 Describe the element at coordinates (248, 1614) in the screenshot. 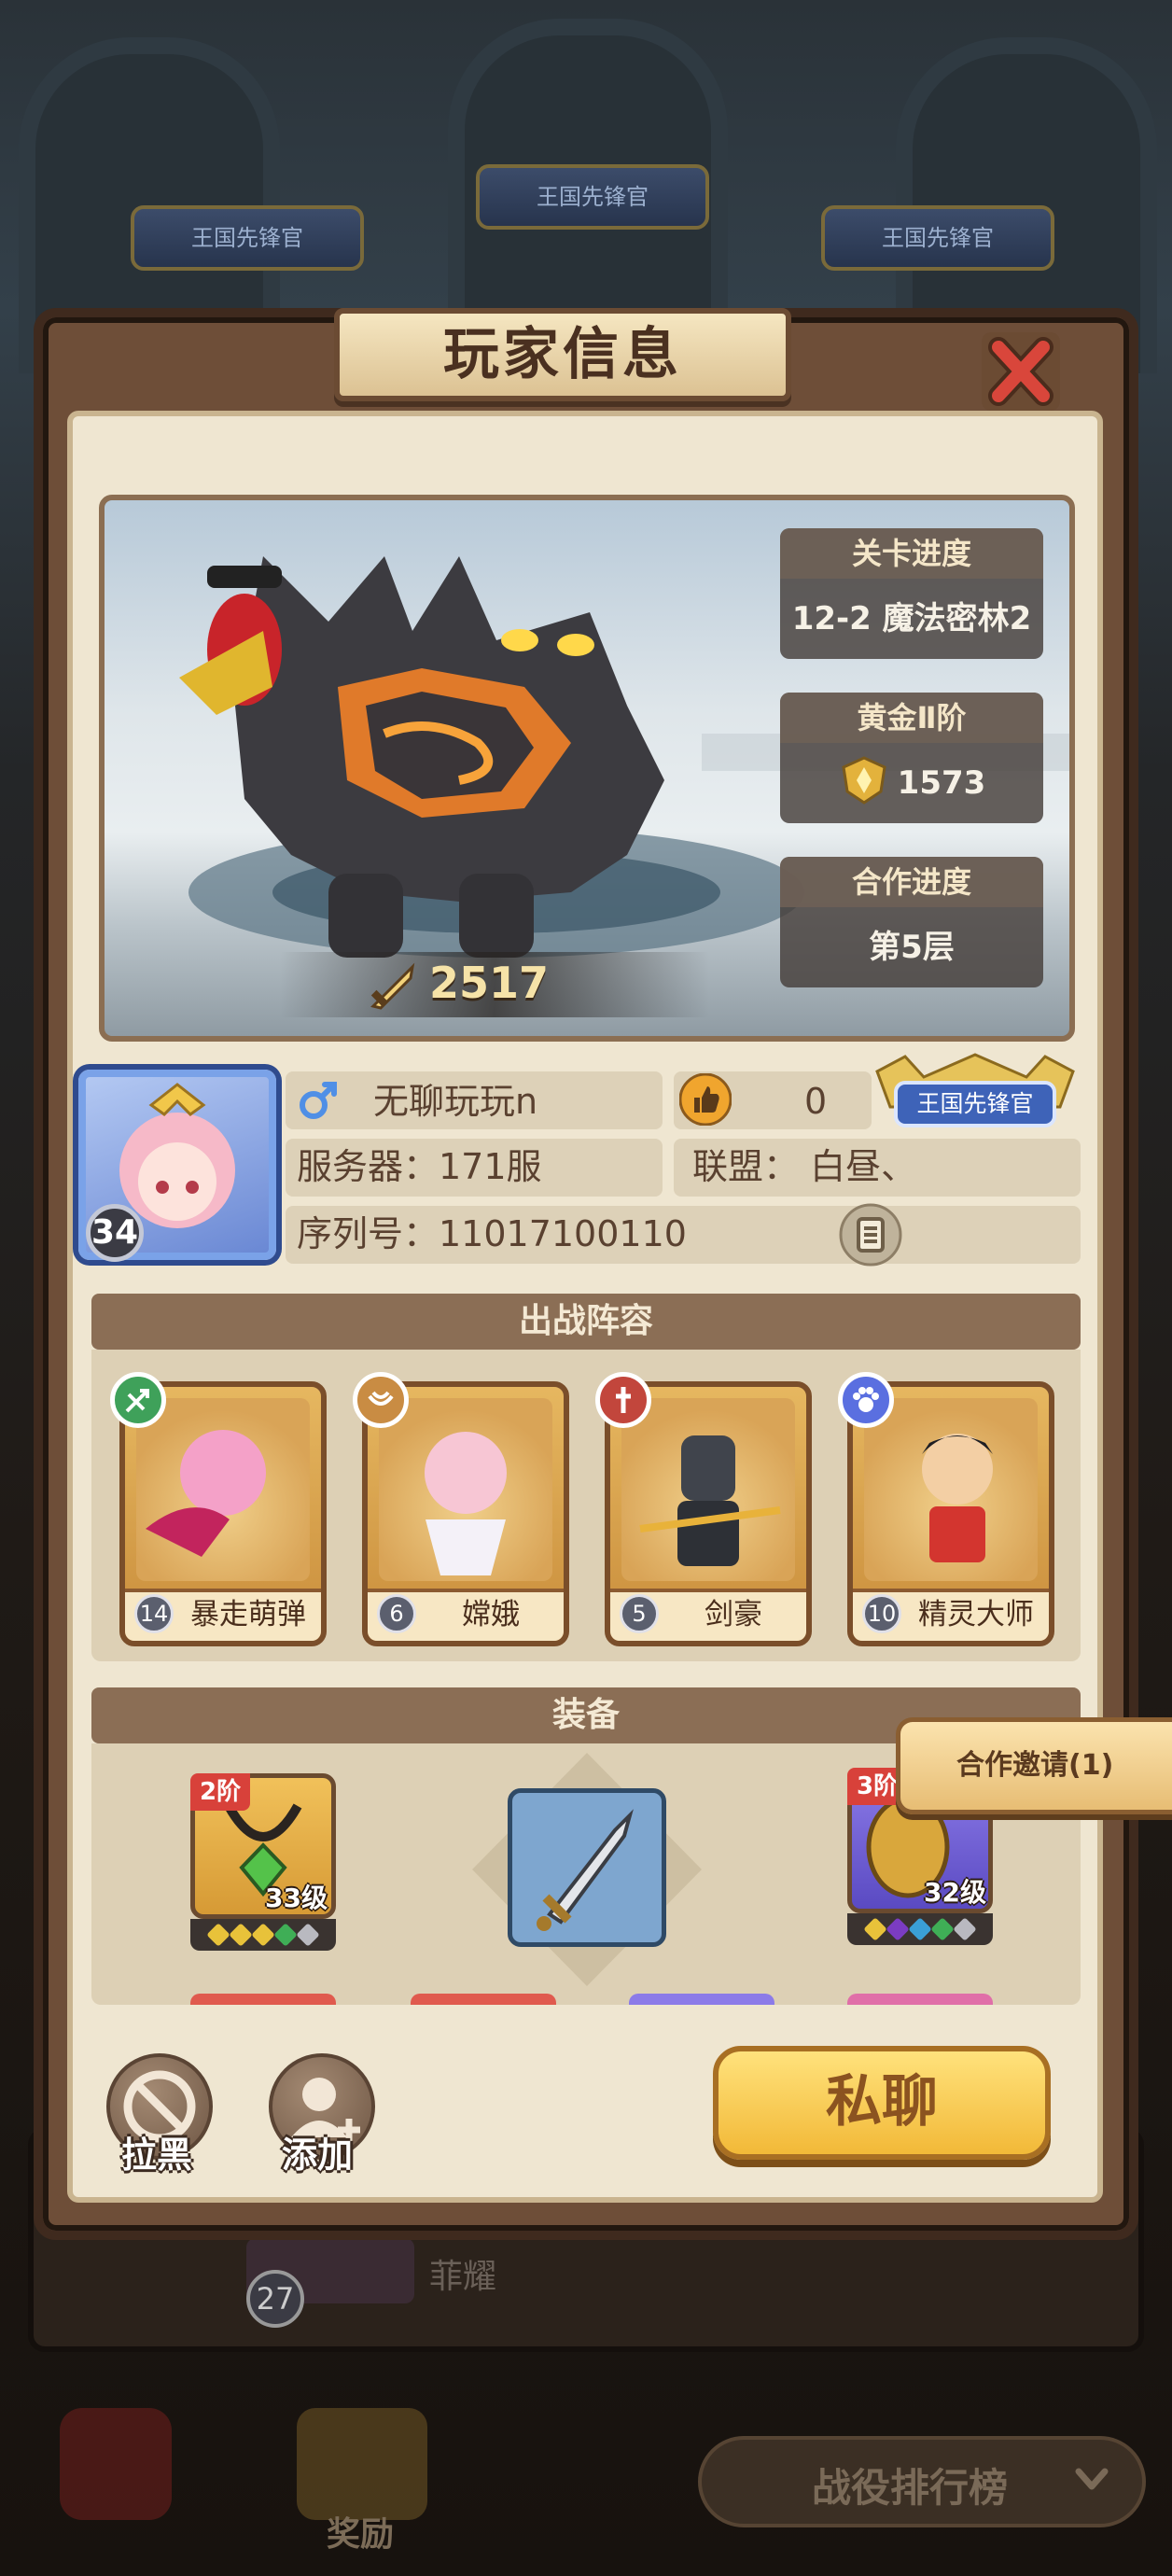

I see `hero-name: 暴走萌弹` at that location.